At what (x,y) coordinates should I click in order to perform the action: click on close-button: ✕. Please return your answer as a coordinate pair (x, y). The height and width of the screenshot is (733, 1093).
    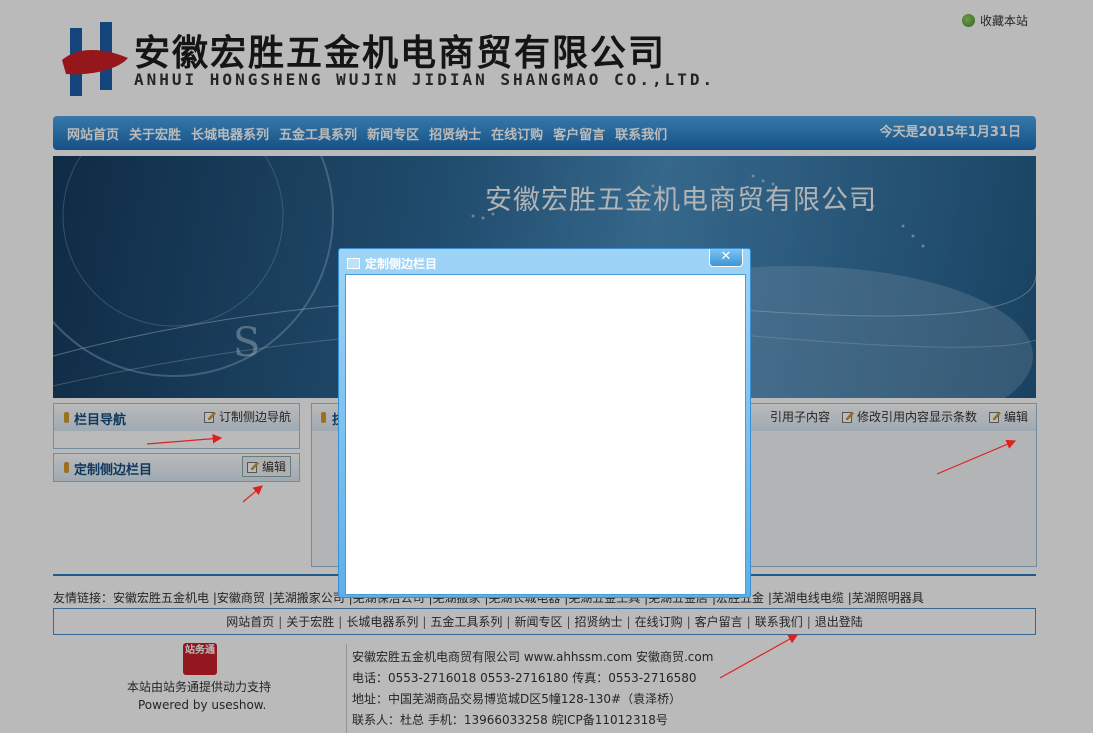
    Looking at the image, I should click on (726, 258).